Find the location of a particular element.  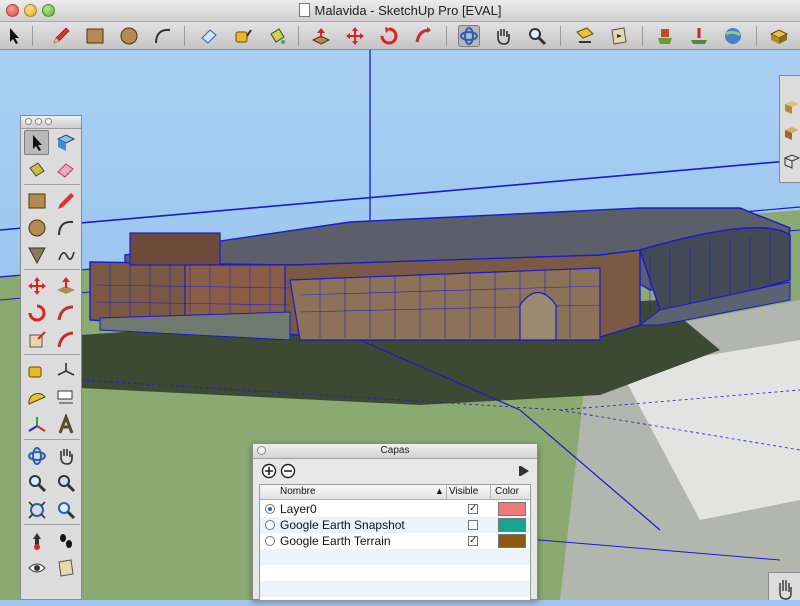

layer-name: Google Earth Snapshot is located at coordinates (342, 525).